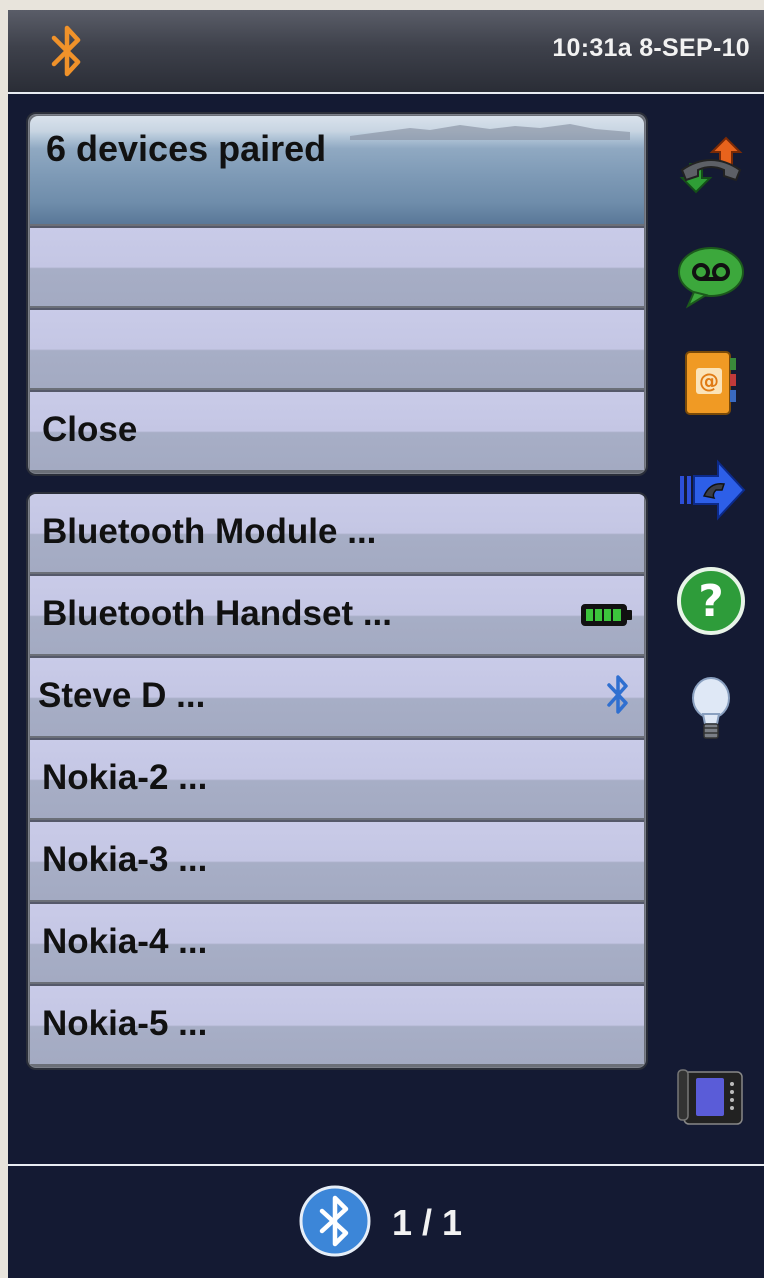  I want to click on bottom-bar: 1 / 1, so click(386, 1221).